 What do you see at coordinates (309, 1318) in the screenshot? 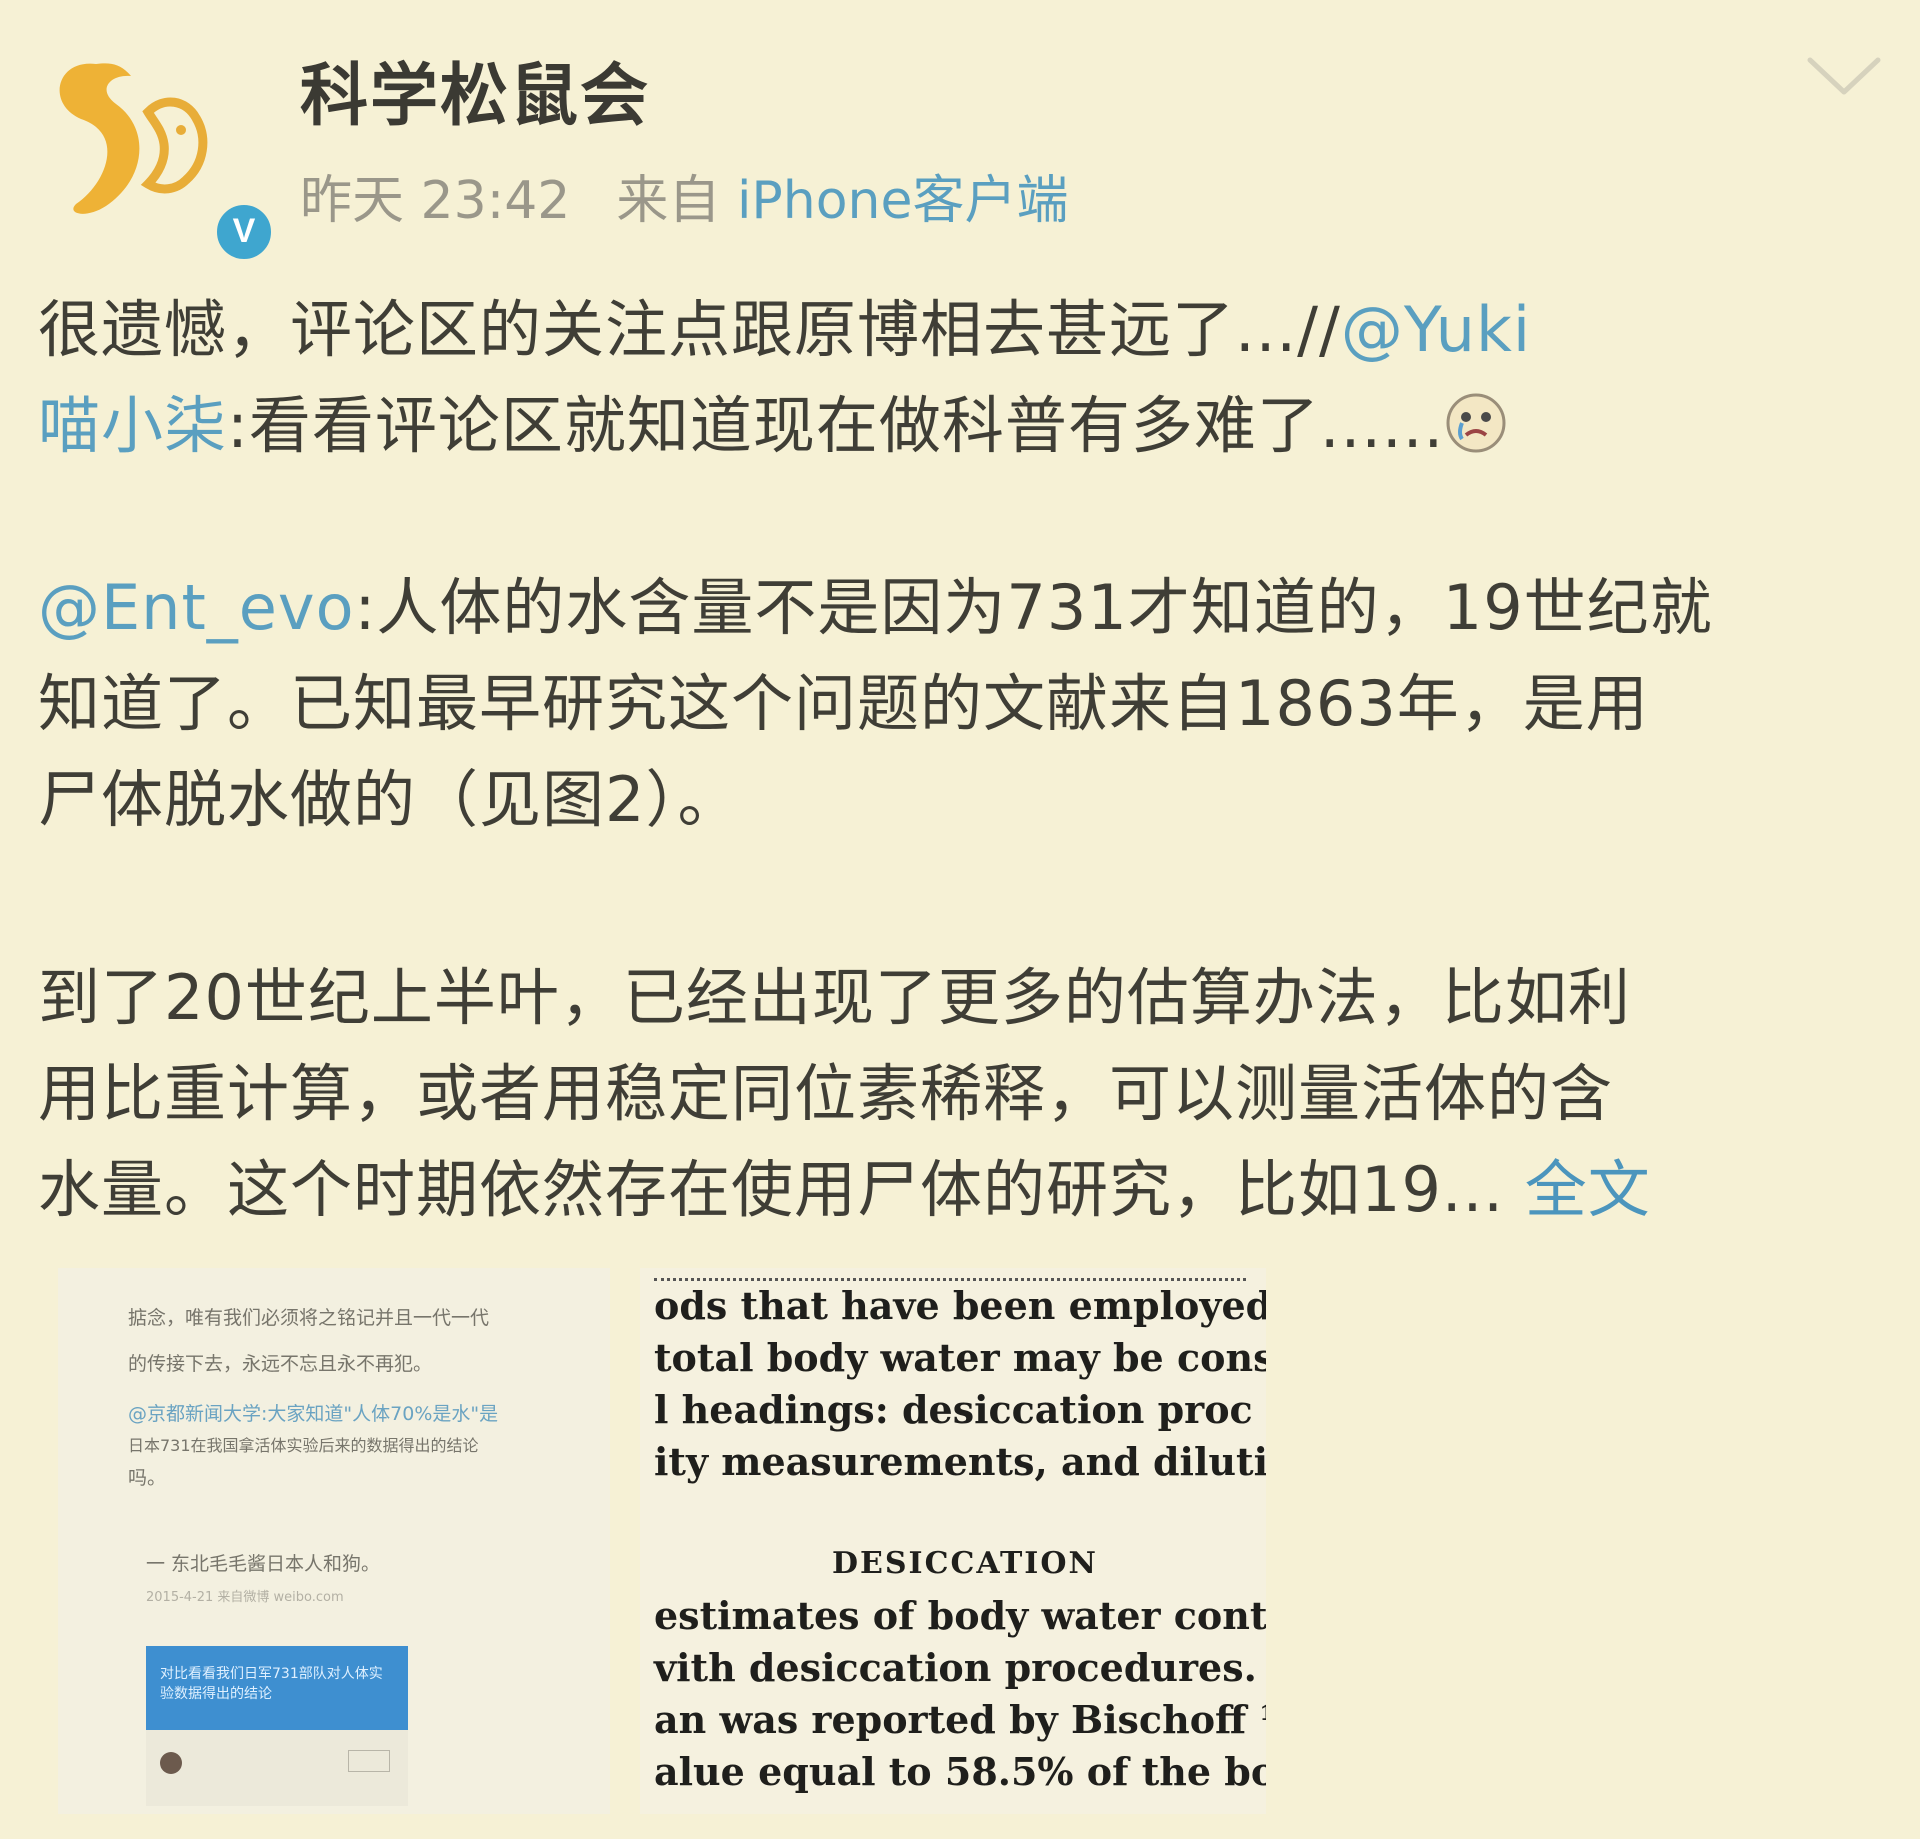
I see `thumb1-line: 掂念，唯有我们必须将之铭记并且一代一代` at bounding box center [309, 1318].